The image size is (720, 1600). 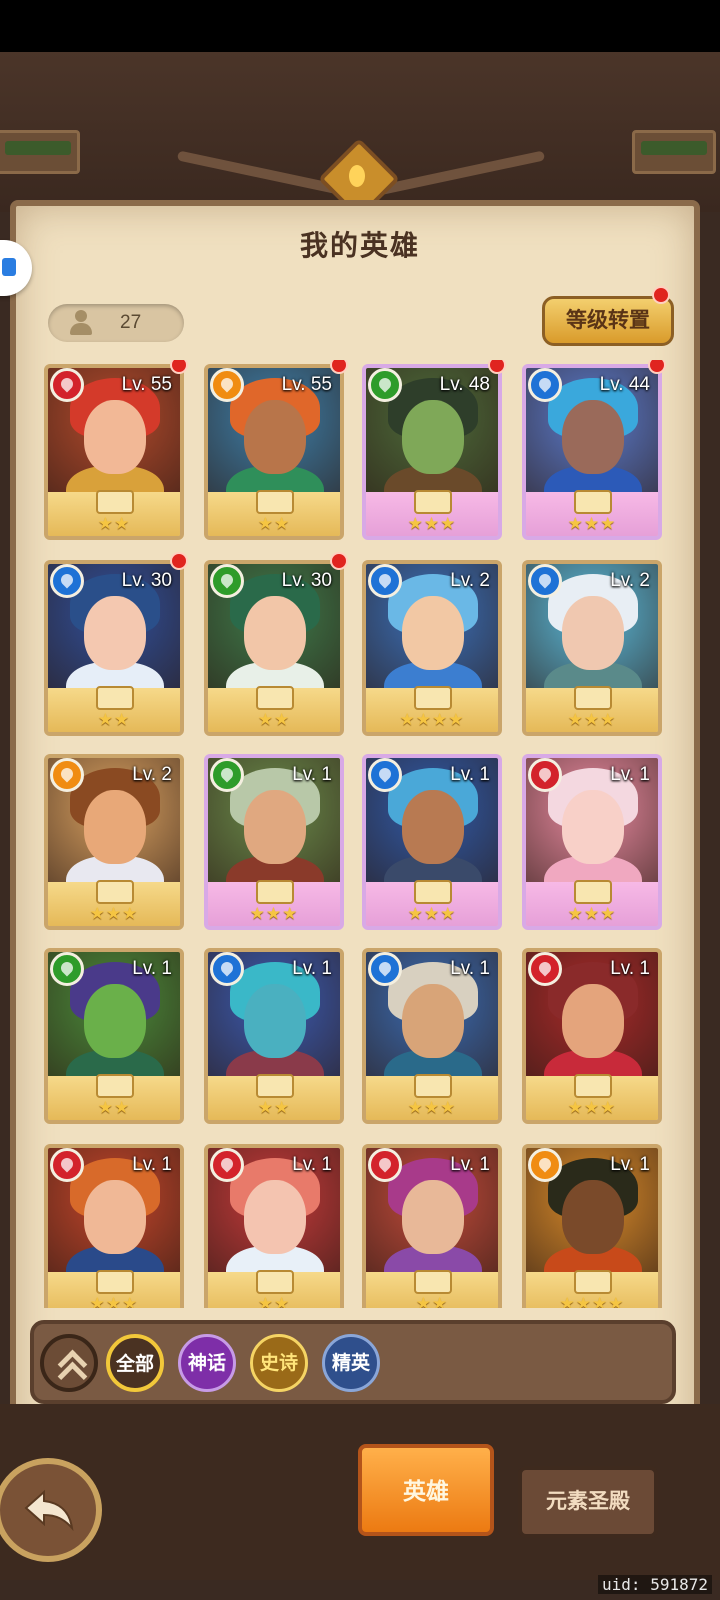 I want to click on level-transfer-button: 等级转置, so click(x=608, y=321).